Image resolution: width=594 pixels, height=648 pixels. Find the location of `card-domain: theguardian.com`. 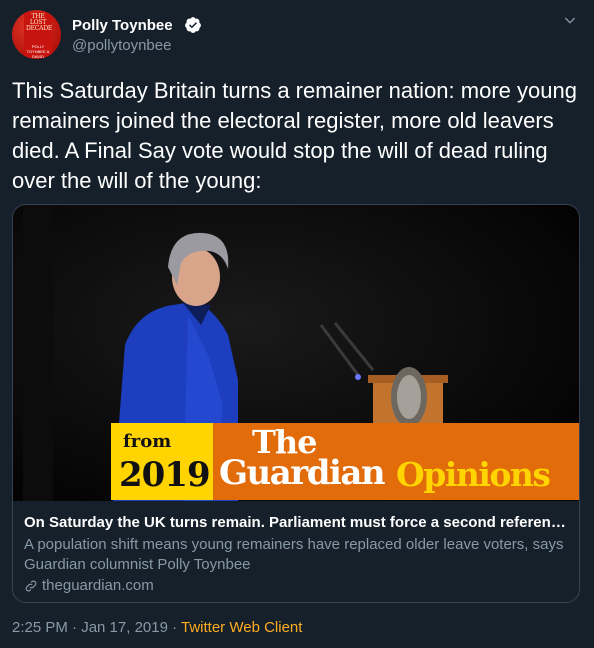

card-domain: theguardian.com is located at coordinates (98, 585).